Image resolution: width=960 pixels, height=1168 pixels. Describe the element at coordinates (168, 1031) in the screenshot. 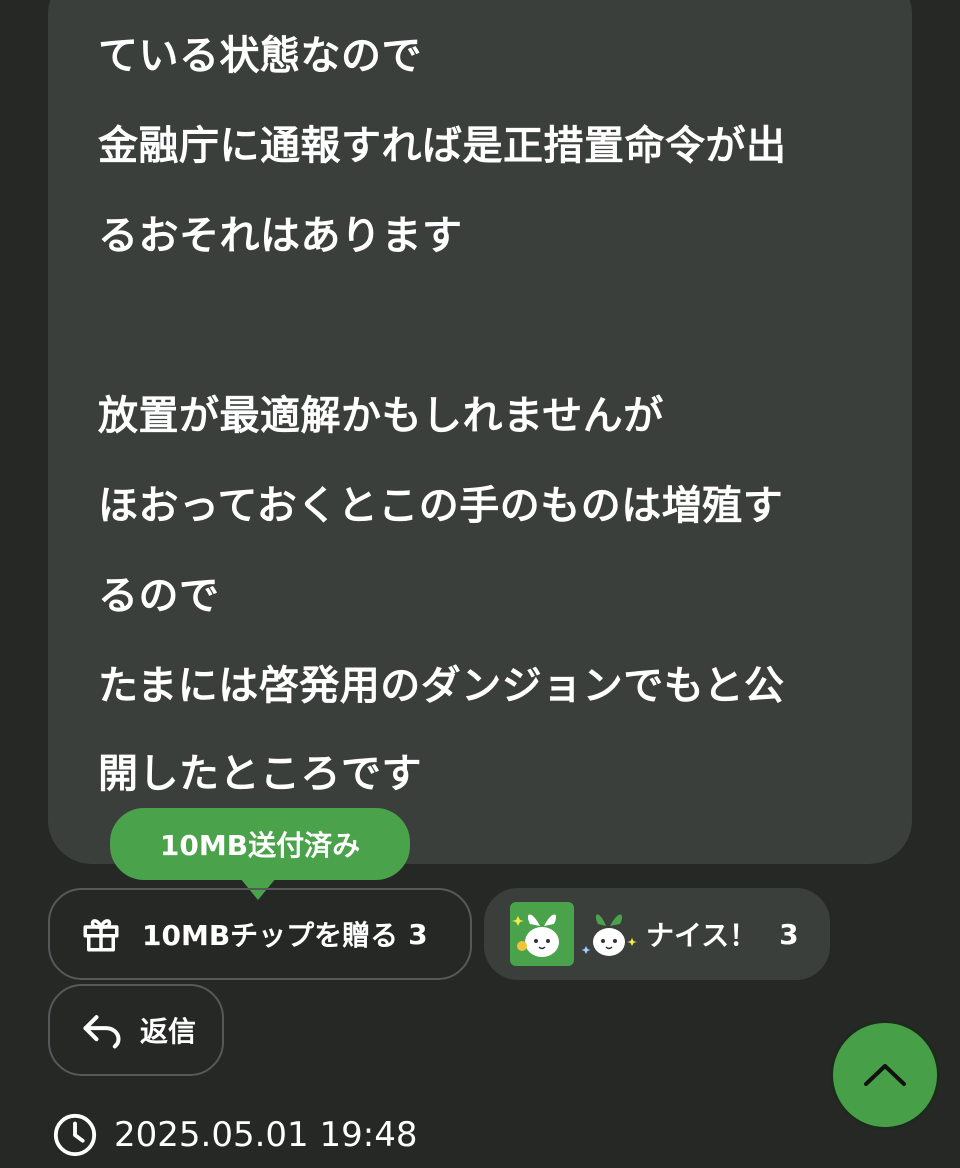

I see `reply-label: 返信` at that location.